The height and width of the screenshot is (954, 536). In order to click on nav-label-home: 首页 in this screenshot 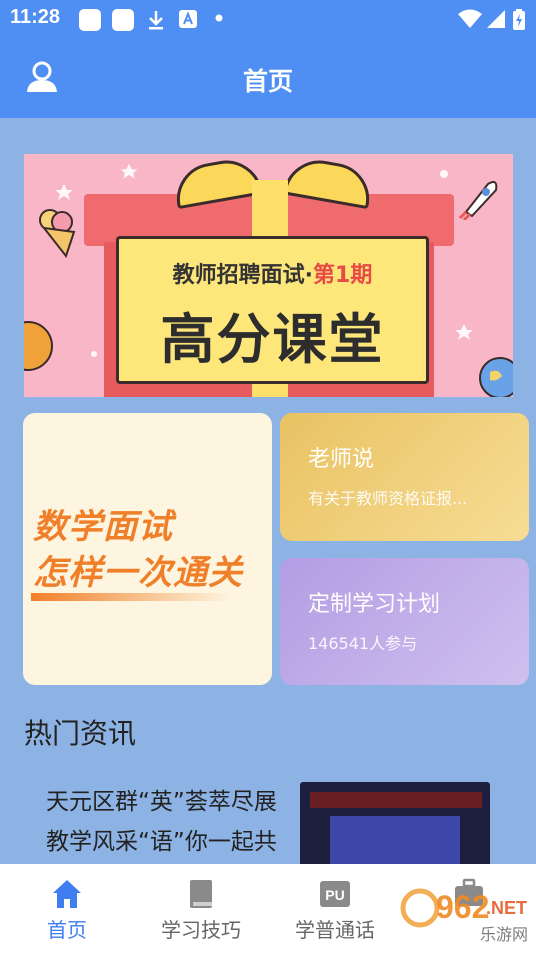, I will do `click(67, 930)`.